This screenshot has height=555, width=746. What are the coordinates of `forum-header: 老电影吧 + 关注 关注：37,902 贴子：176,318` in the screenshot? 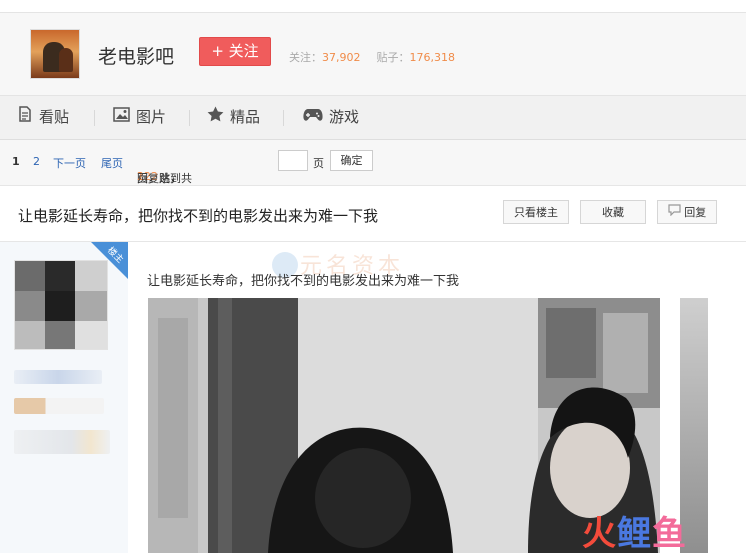 It's located at (373, 54).